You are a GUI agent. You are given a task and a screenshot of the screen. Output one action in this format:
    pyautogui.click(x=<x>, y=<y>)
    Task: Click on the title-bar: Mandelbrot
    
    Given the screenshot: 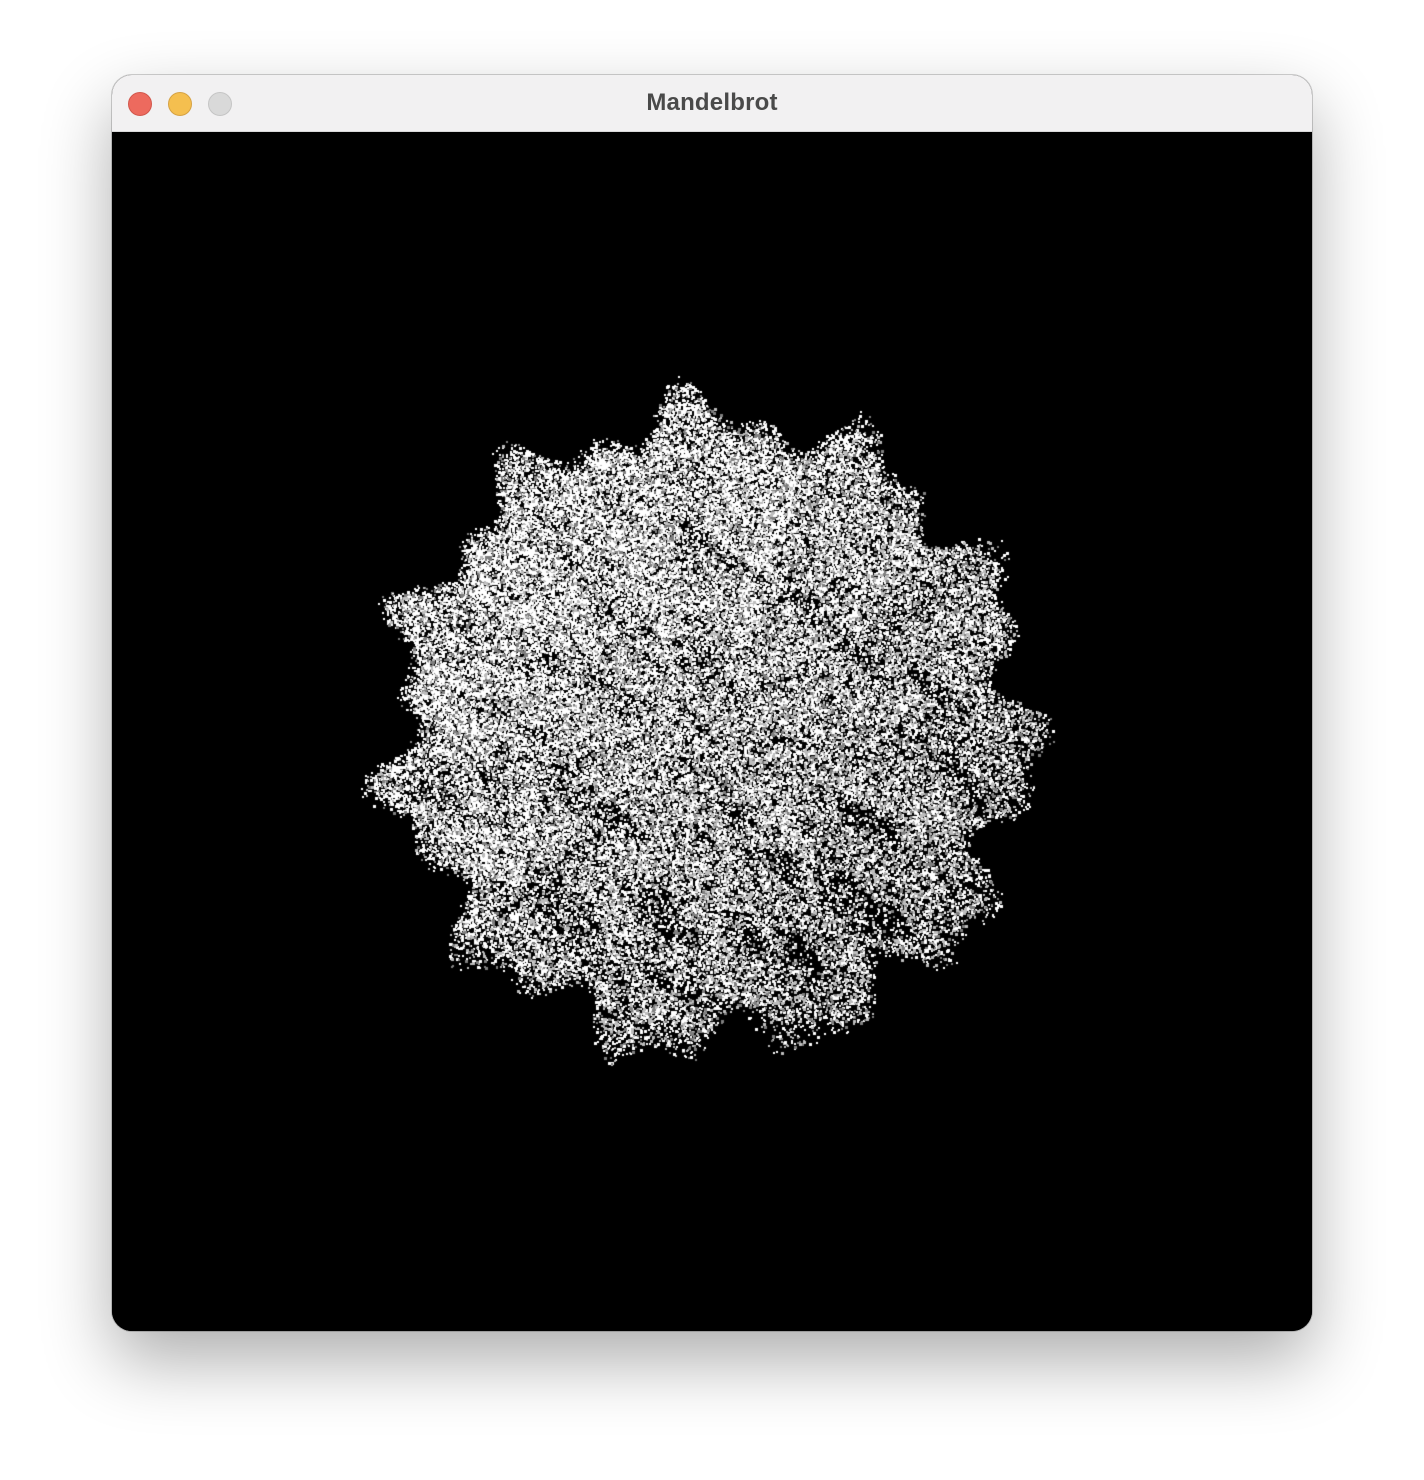 What is the action you would take?
    pyautogui.click(x=712, y=103)
    